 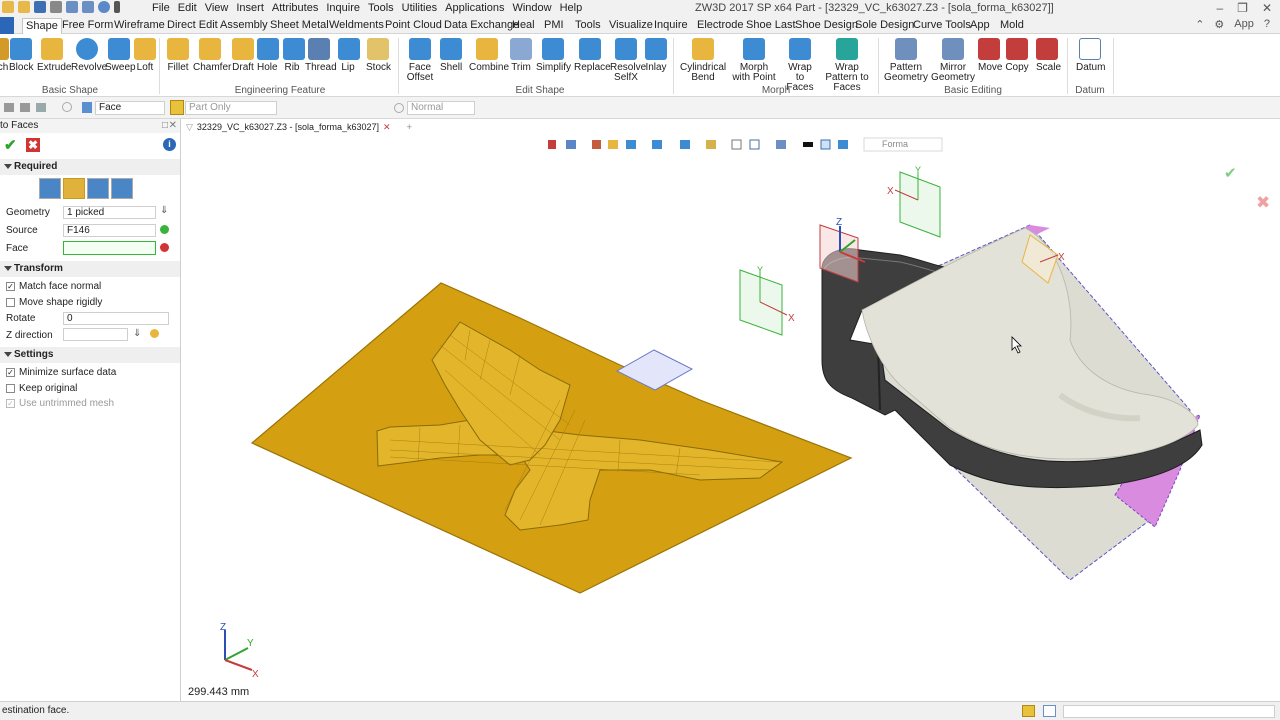 What do you see at coordinates (50, 188) in the screenshot?
I see `method-1-icon` at bounding box center [50, 188].